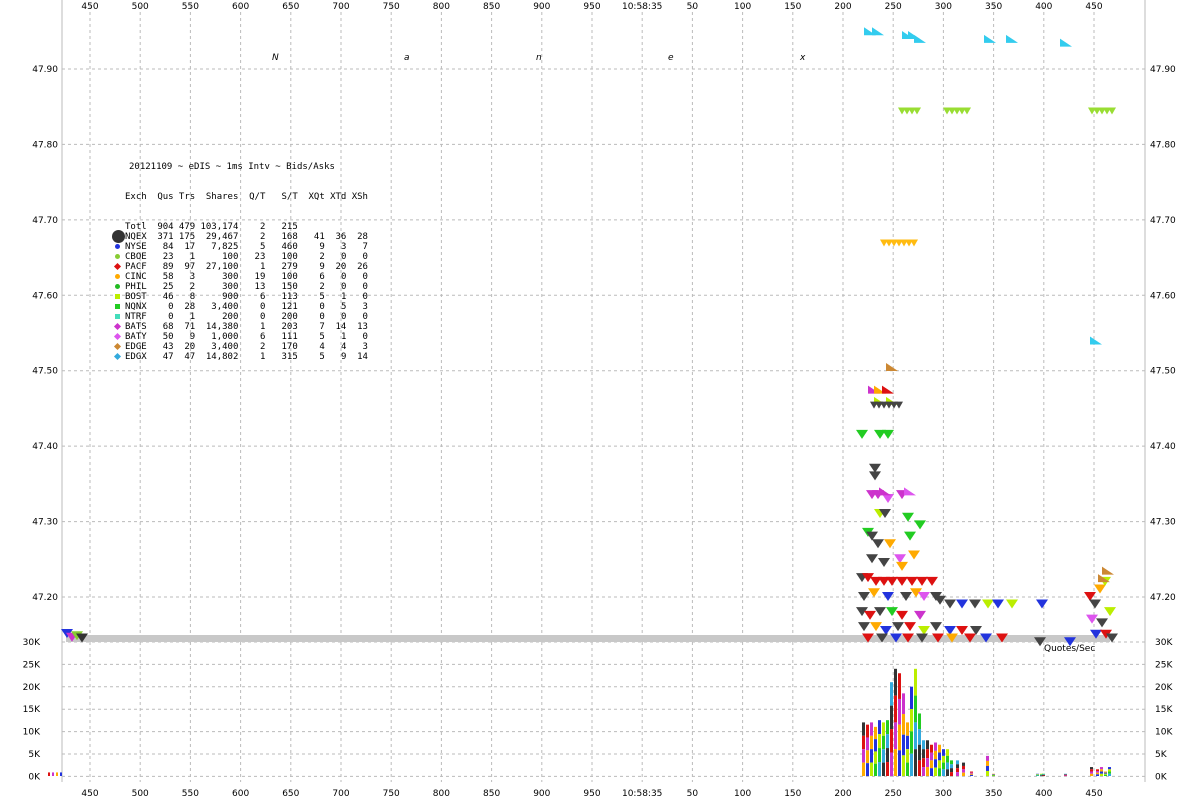  What do you see at coordinates (359, 197) in the screenshot?
I see `stats-header-cell: XSh` at bounding box center [359, 197].